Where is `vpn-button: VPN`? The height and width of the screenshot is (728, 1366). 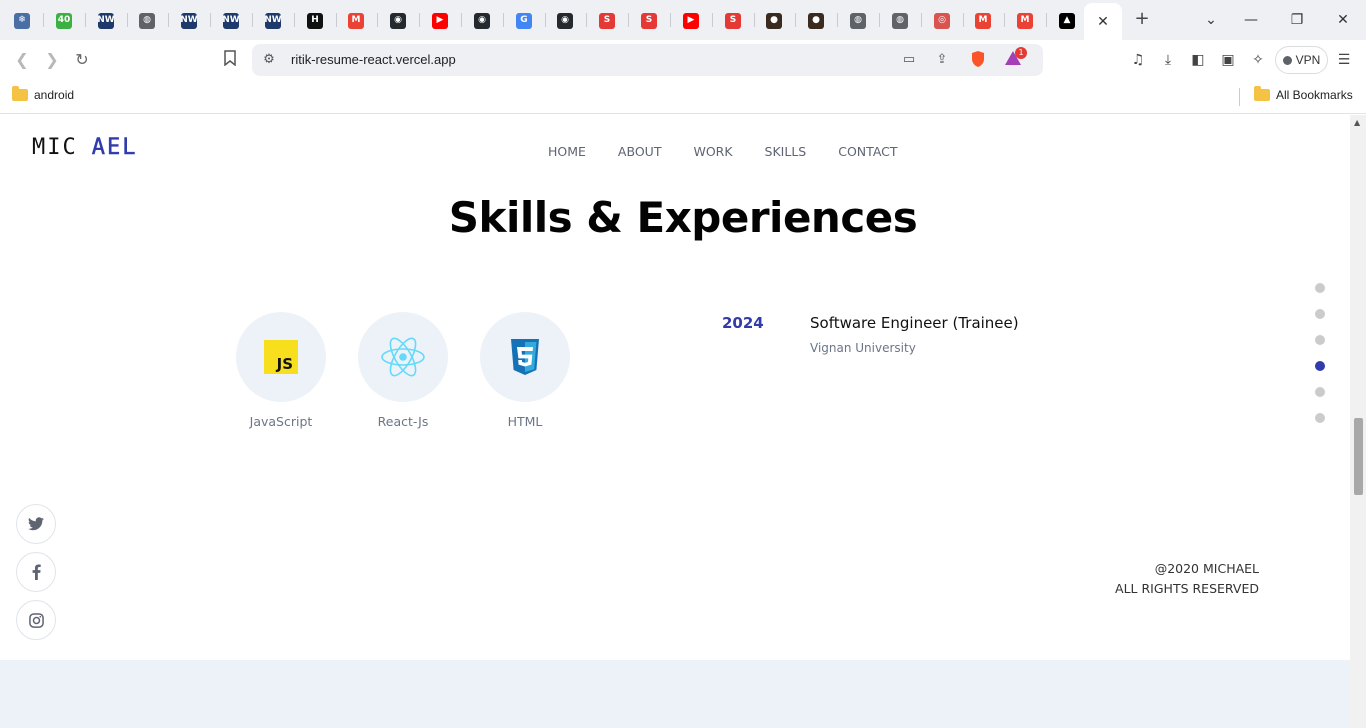 vpn-button: VPN is located at coordinates (1301, 60).